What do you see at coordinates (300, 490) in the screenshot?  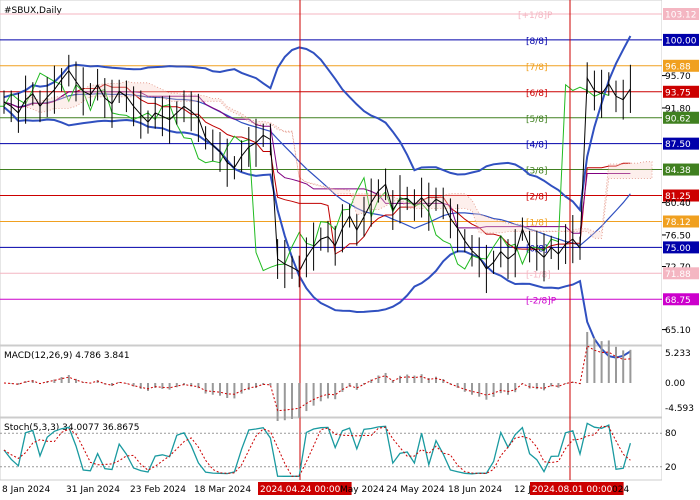 I see `date-marker-label: 2024.04.24 00:00` at bounding box center [300, 490].